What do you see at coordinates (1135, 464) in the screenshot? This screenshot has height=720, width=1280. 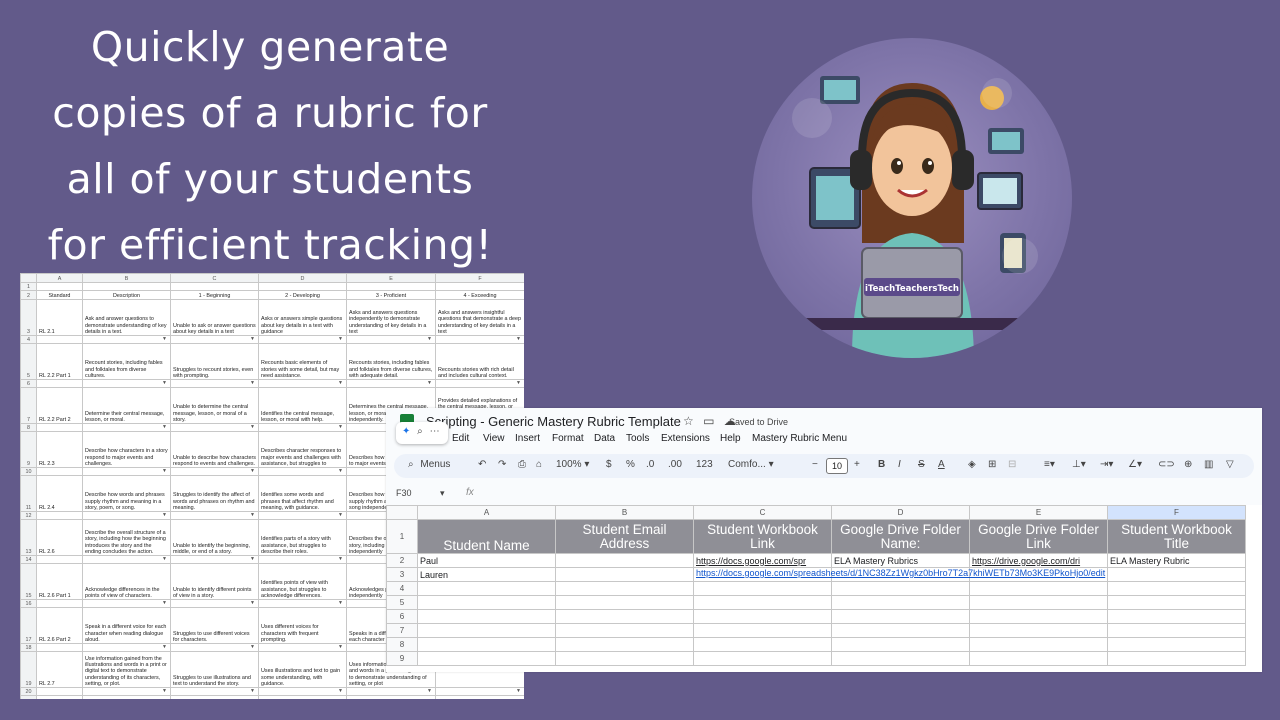 I see `text-rotation-icon: ∠▾` at bounding box center [1135, 464].